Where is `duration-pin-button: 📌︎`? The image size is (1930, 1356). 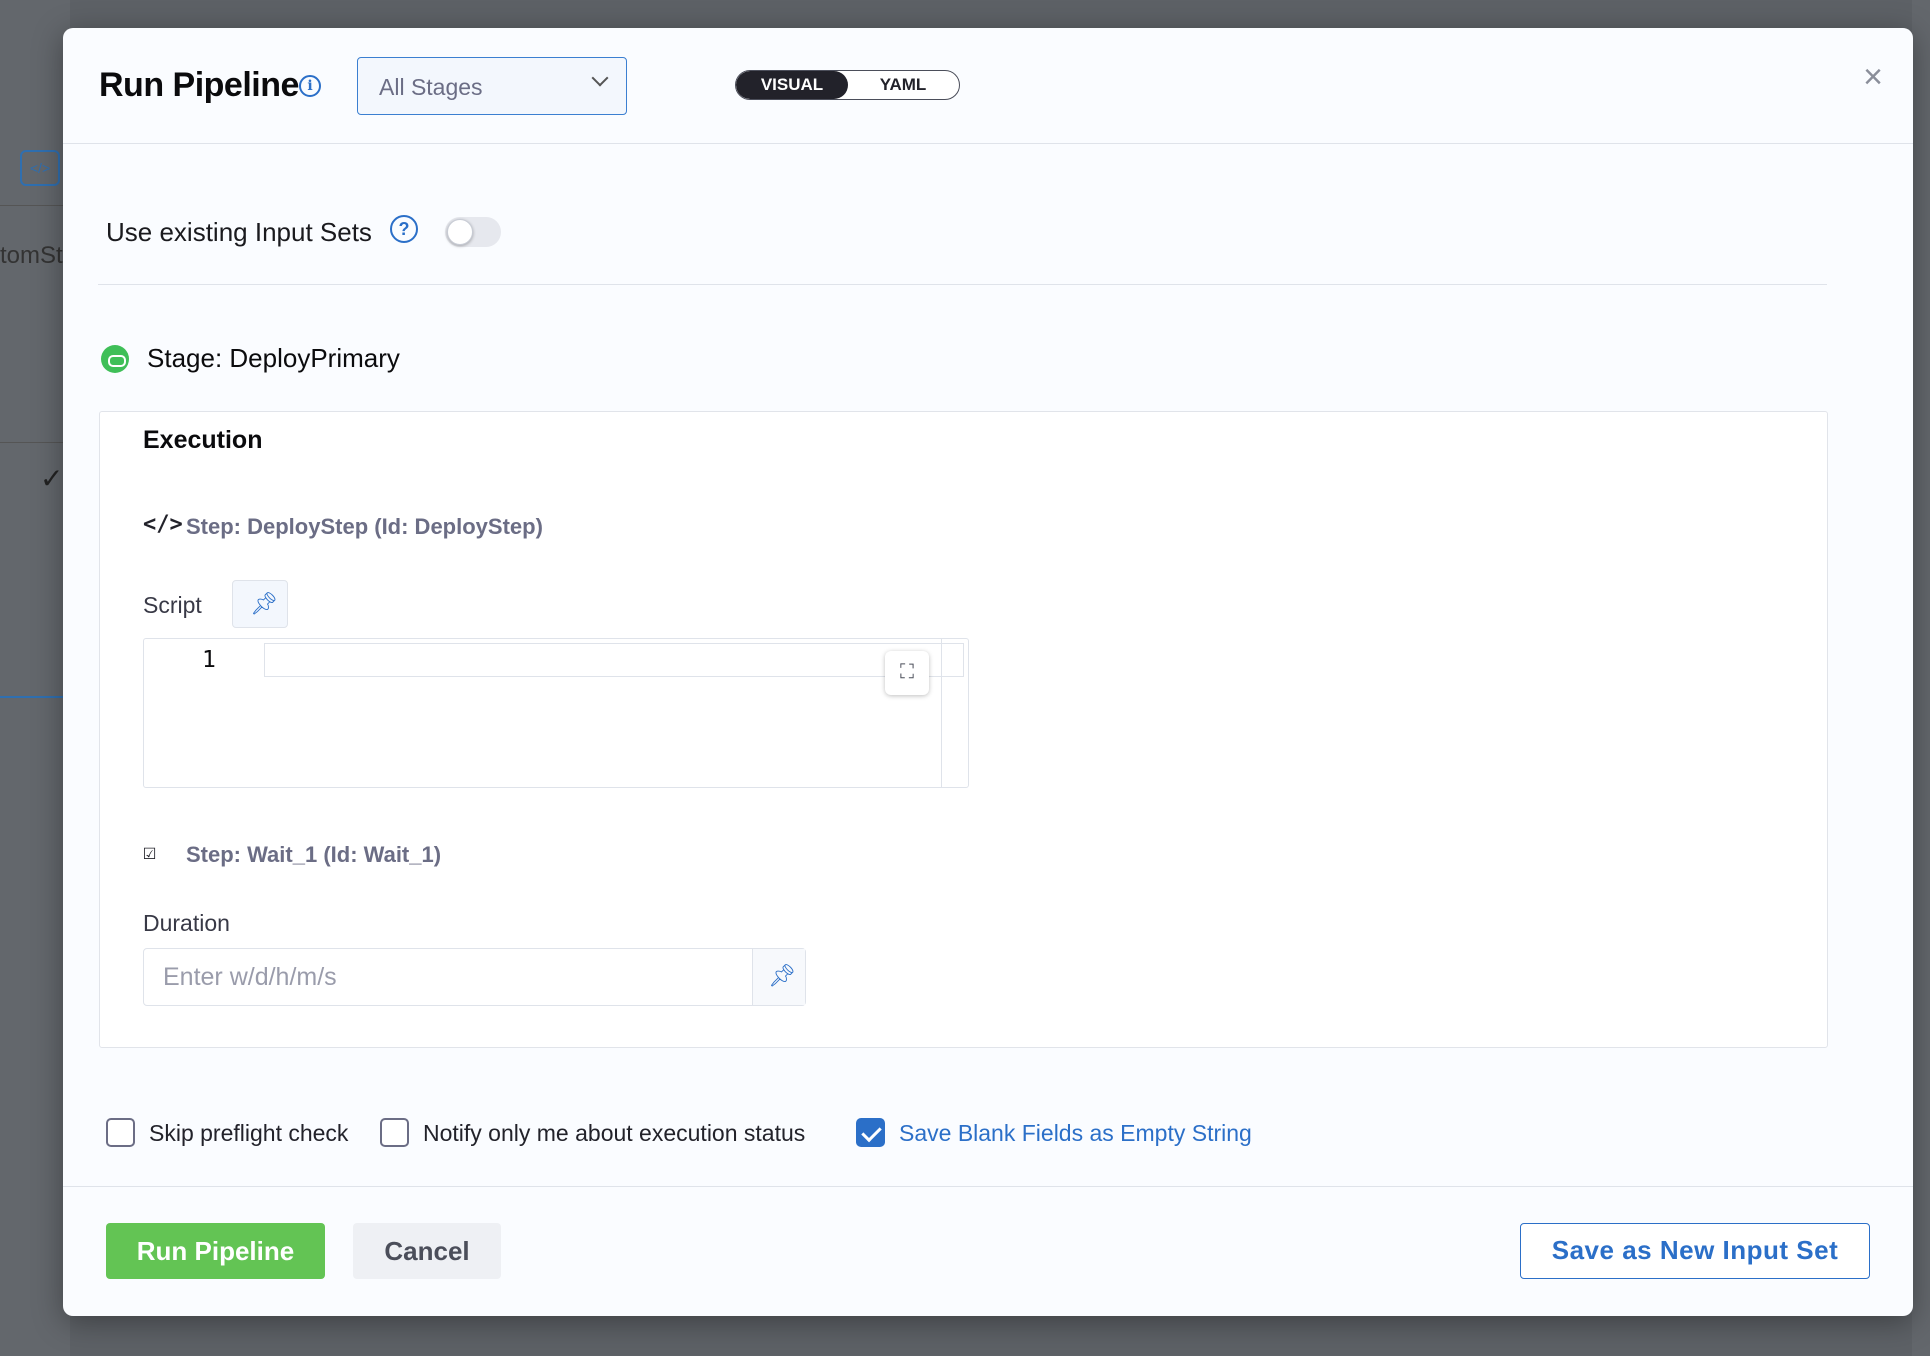 duration-pin-button: 📌︎ is located at coordinates (778, 977).